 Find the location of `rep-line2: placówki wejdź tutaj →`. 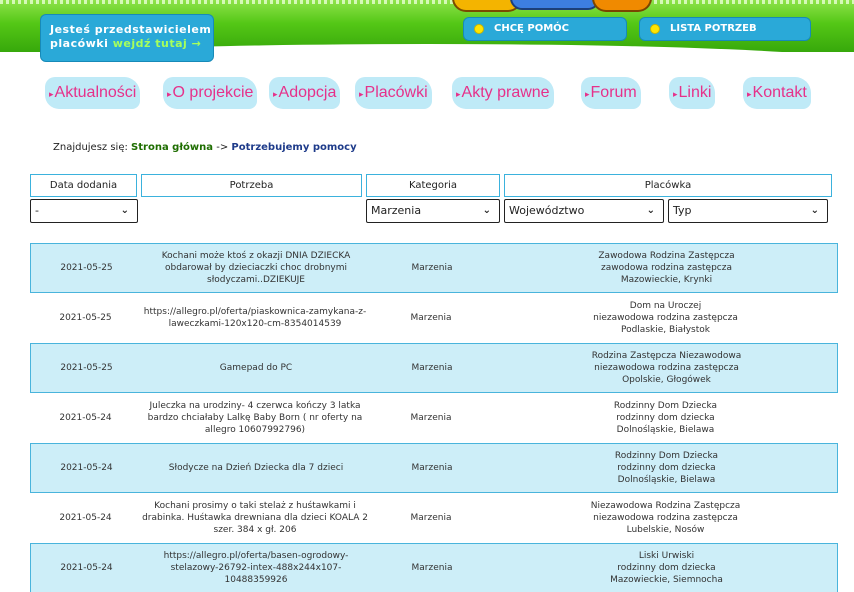

rep-line2: placówki wejdź tutaj → is located at coordinates (131, 44).